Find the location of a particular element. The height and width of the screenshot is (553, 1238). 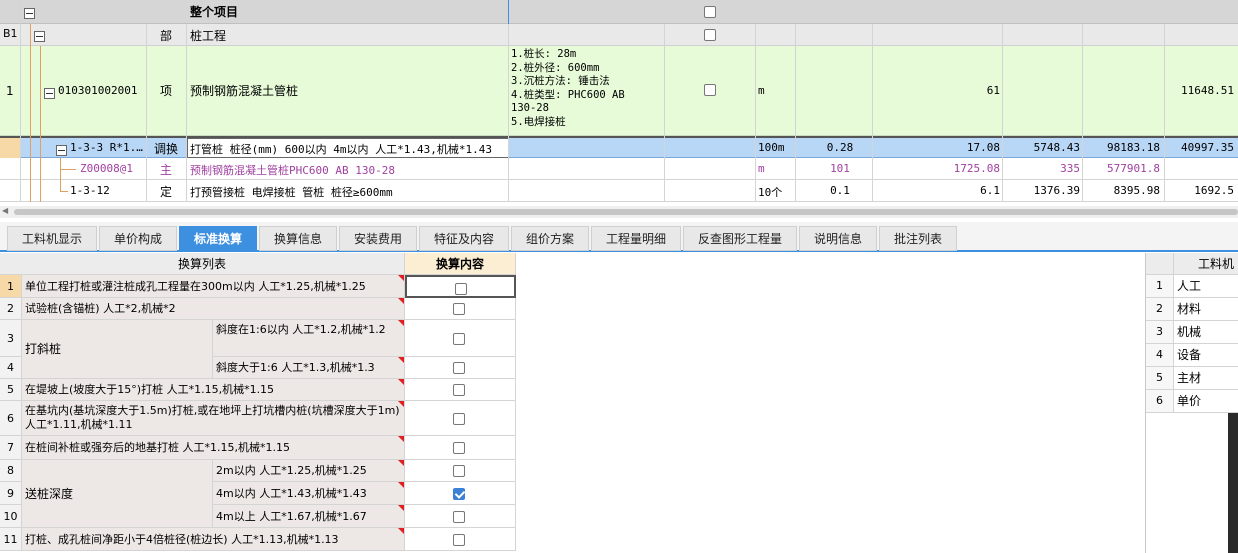

conversion-item: 试验桩(含锚桩) 人工*2,机械*2 is located at coordinates (213, 309).